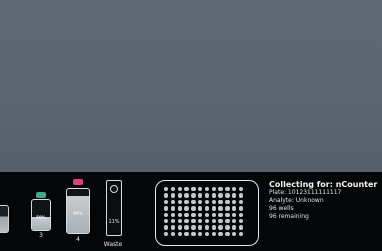 The height and width of the screenshot is (251, 382). Describe the element at coordinates (323, 184) in the screenshot. I see `collection-title: Collecting for: nCounter` at that location.